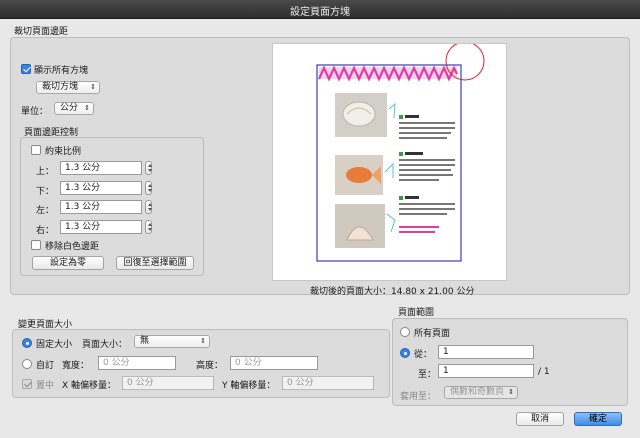 Image resolution: width=640 pixels, height=438 pixels. What do you see at coordinates (540, 419) in the screenshot?
I see `cancel-button: 取消` at bounding box center [540, 419].